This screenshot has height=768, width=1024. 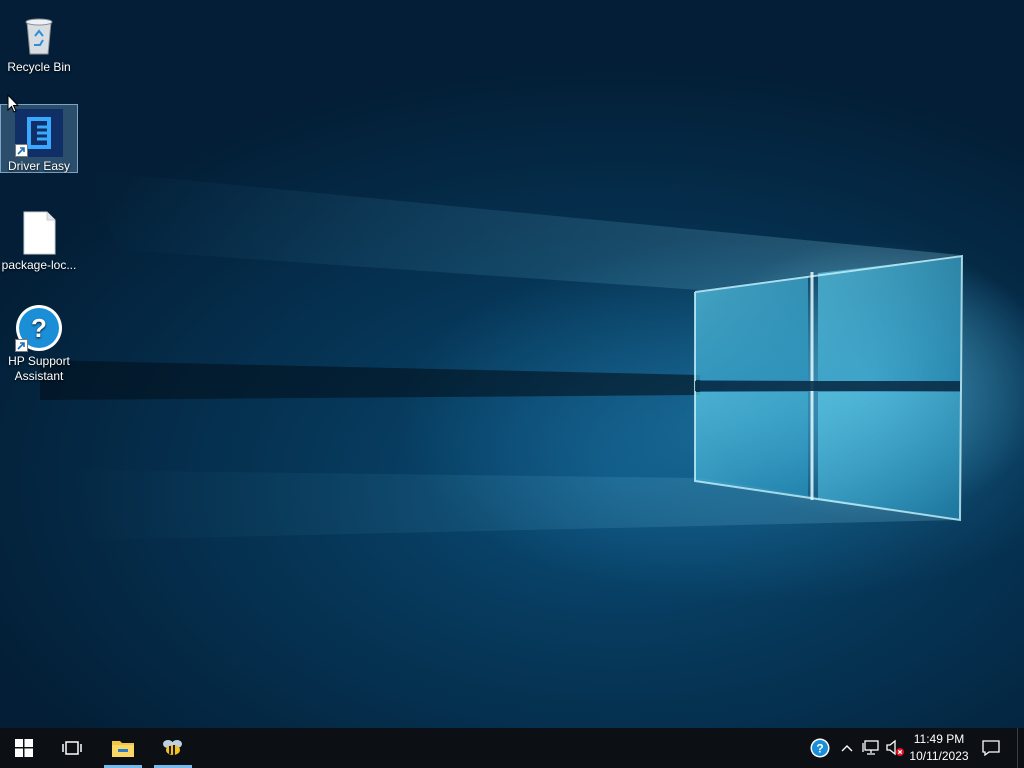 I want to click on file-explorer-icon, so click(x=123, y=749).